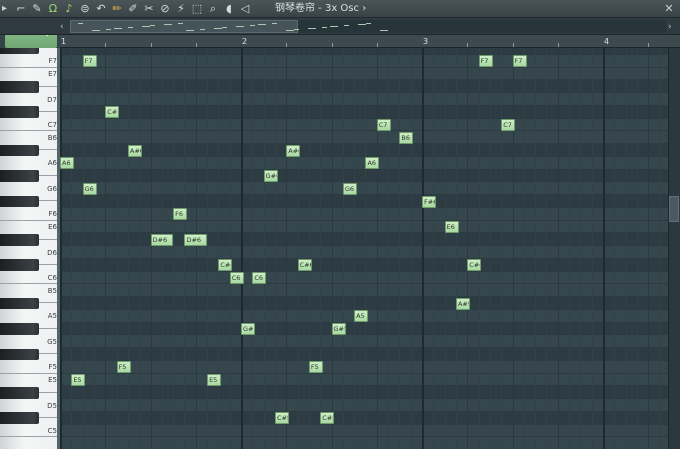 This screenshot has height=449, width=680. I want to click on pencil-icon: ✏, so click(117, 9).